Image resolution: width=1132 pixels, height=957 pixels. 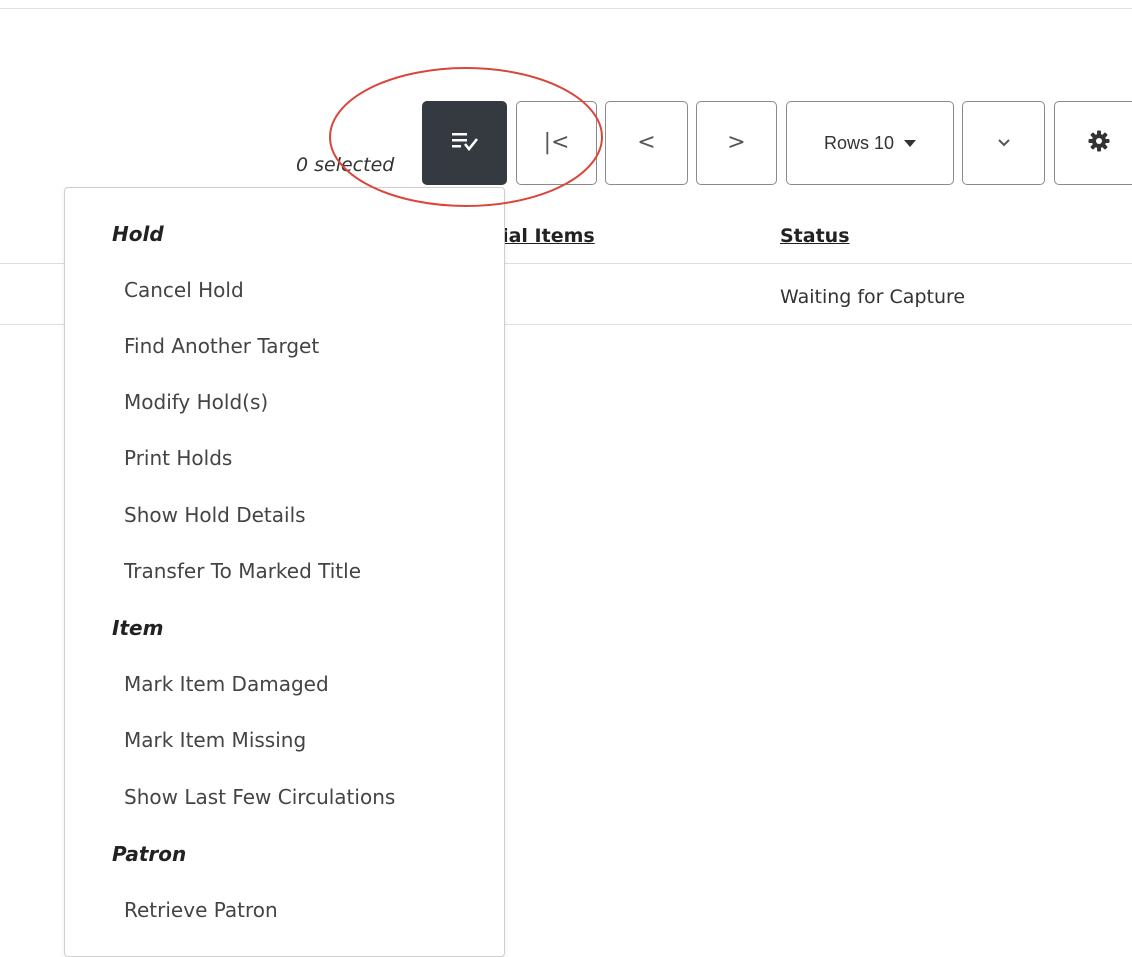 I want to click on expand-rows-button, so click(x=1003, y=143).